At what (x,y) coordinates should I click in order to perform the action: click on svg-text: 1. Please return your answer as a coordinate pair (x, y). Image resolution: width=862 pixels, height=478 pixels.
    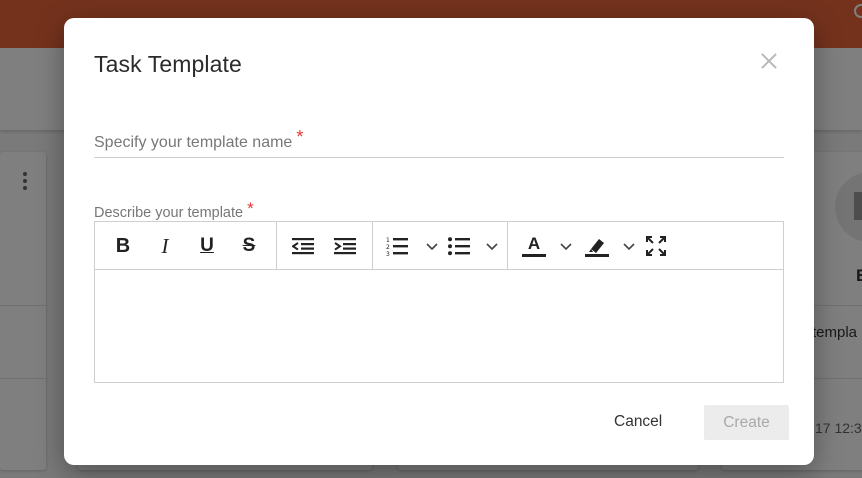
    Looking at the image, I should click on (388, 240).